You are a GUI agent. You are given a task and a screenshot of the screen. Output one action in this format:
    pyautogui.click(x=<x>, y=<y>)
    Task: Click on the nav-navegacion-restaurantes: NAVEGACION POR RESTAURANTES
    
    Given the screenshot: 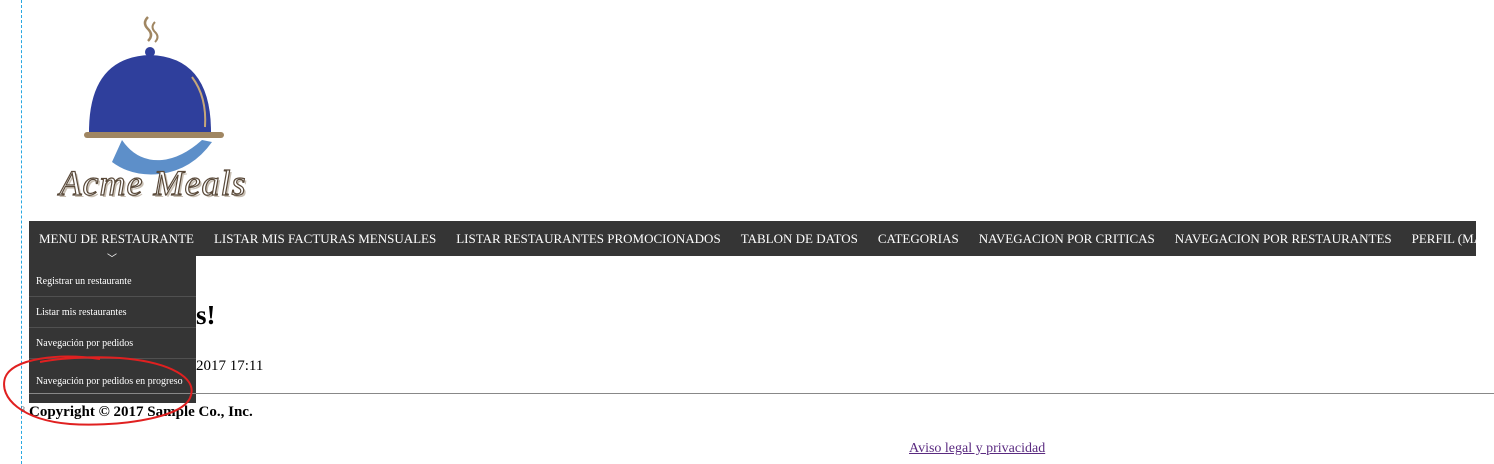 What is the action you would take?
    pyautogui.click(x=1283, y=239)
    